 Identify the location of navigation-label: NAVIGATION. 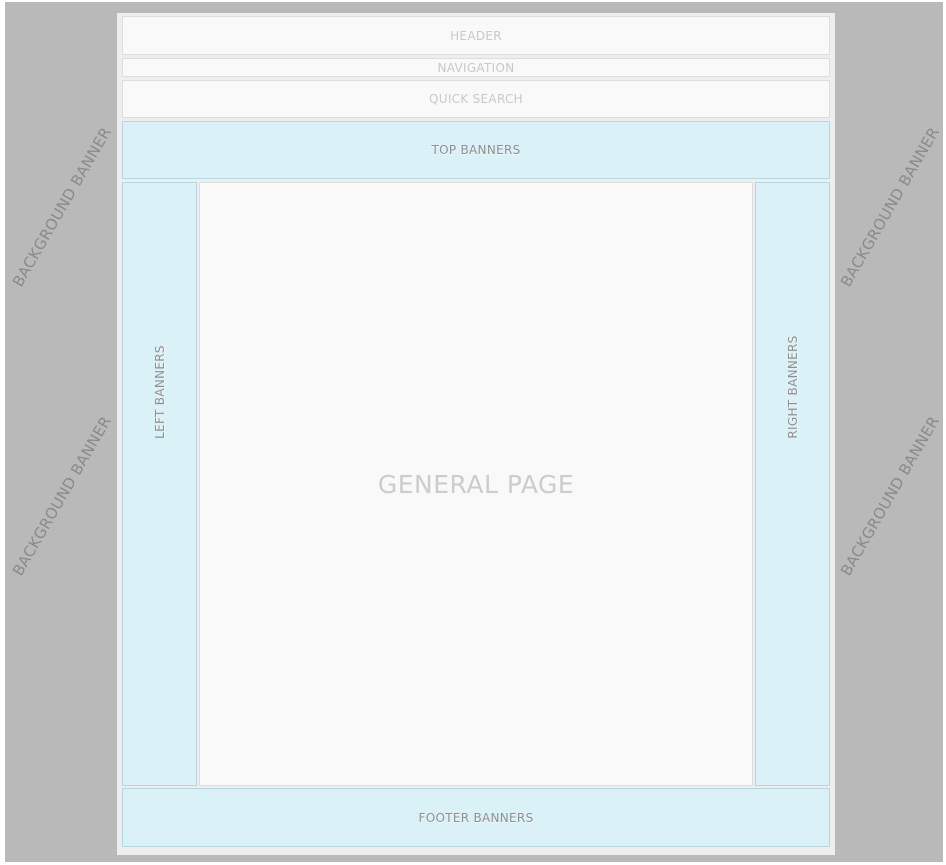
(476, 67).